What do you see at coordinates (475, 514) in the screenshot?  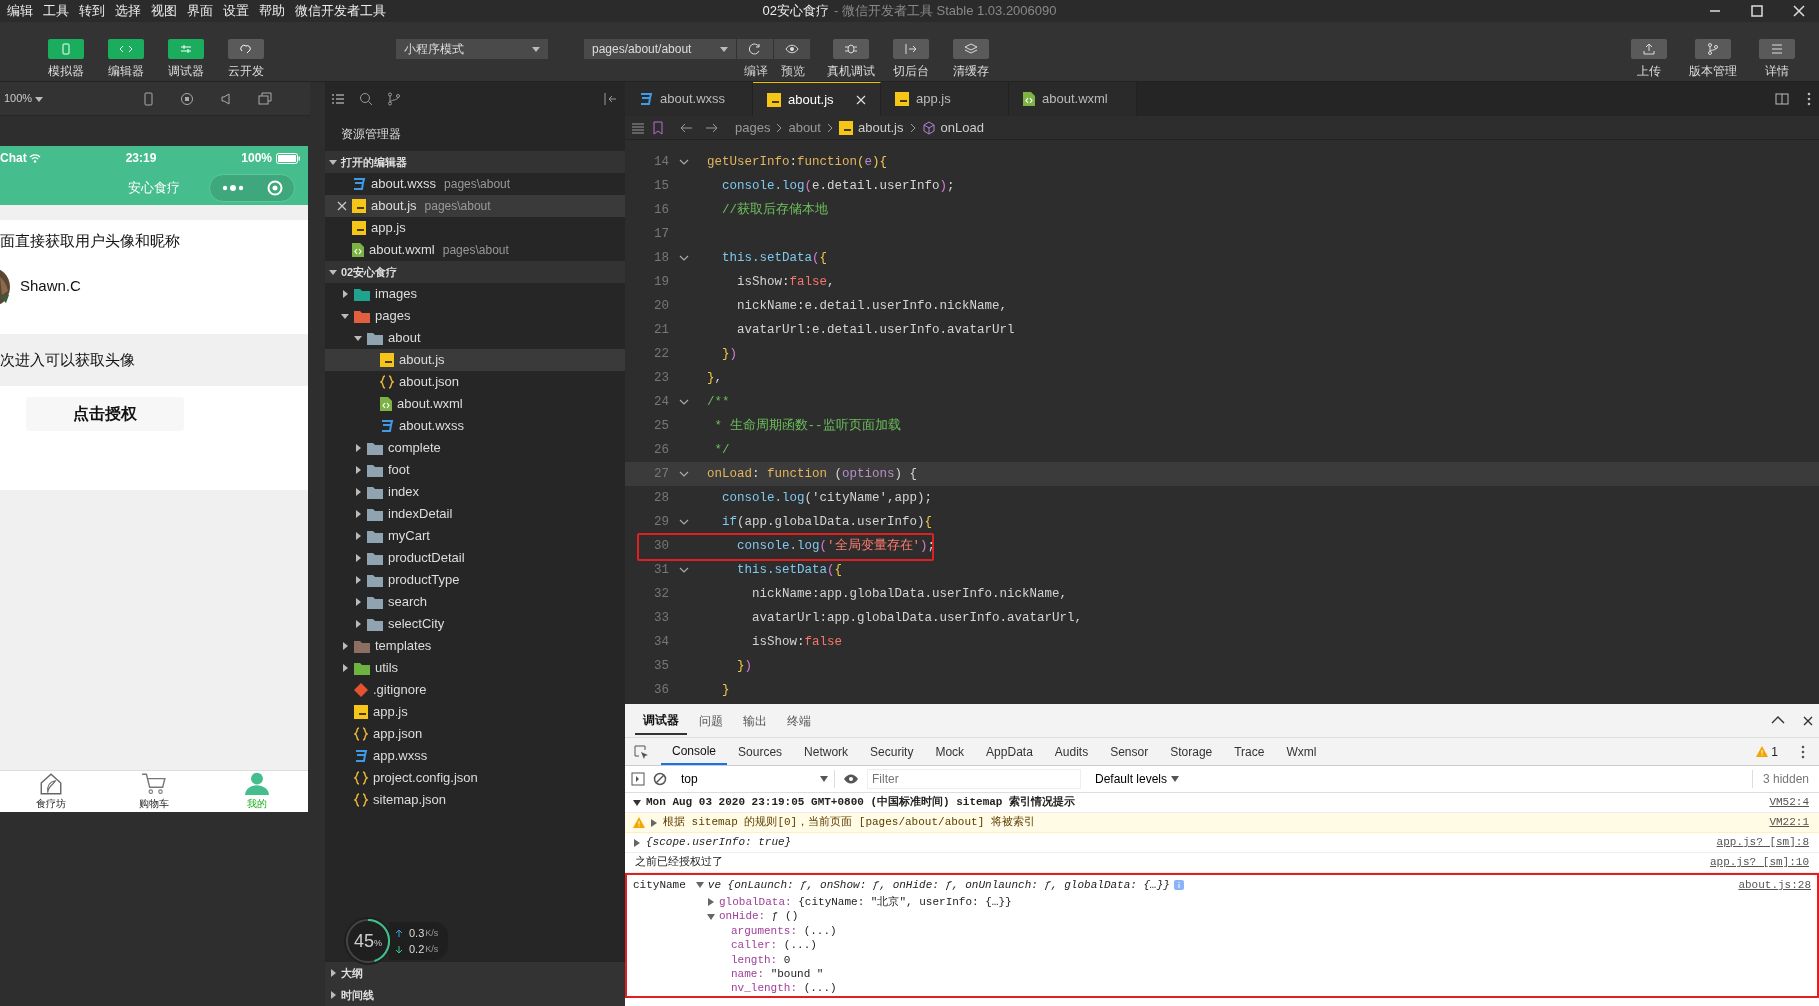 I see `file-tree-item: indexDetail` at bounding box center [475, 514].